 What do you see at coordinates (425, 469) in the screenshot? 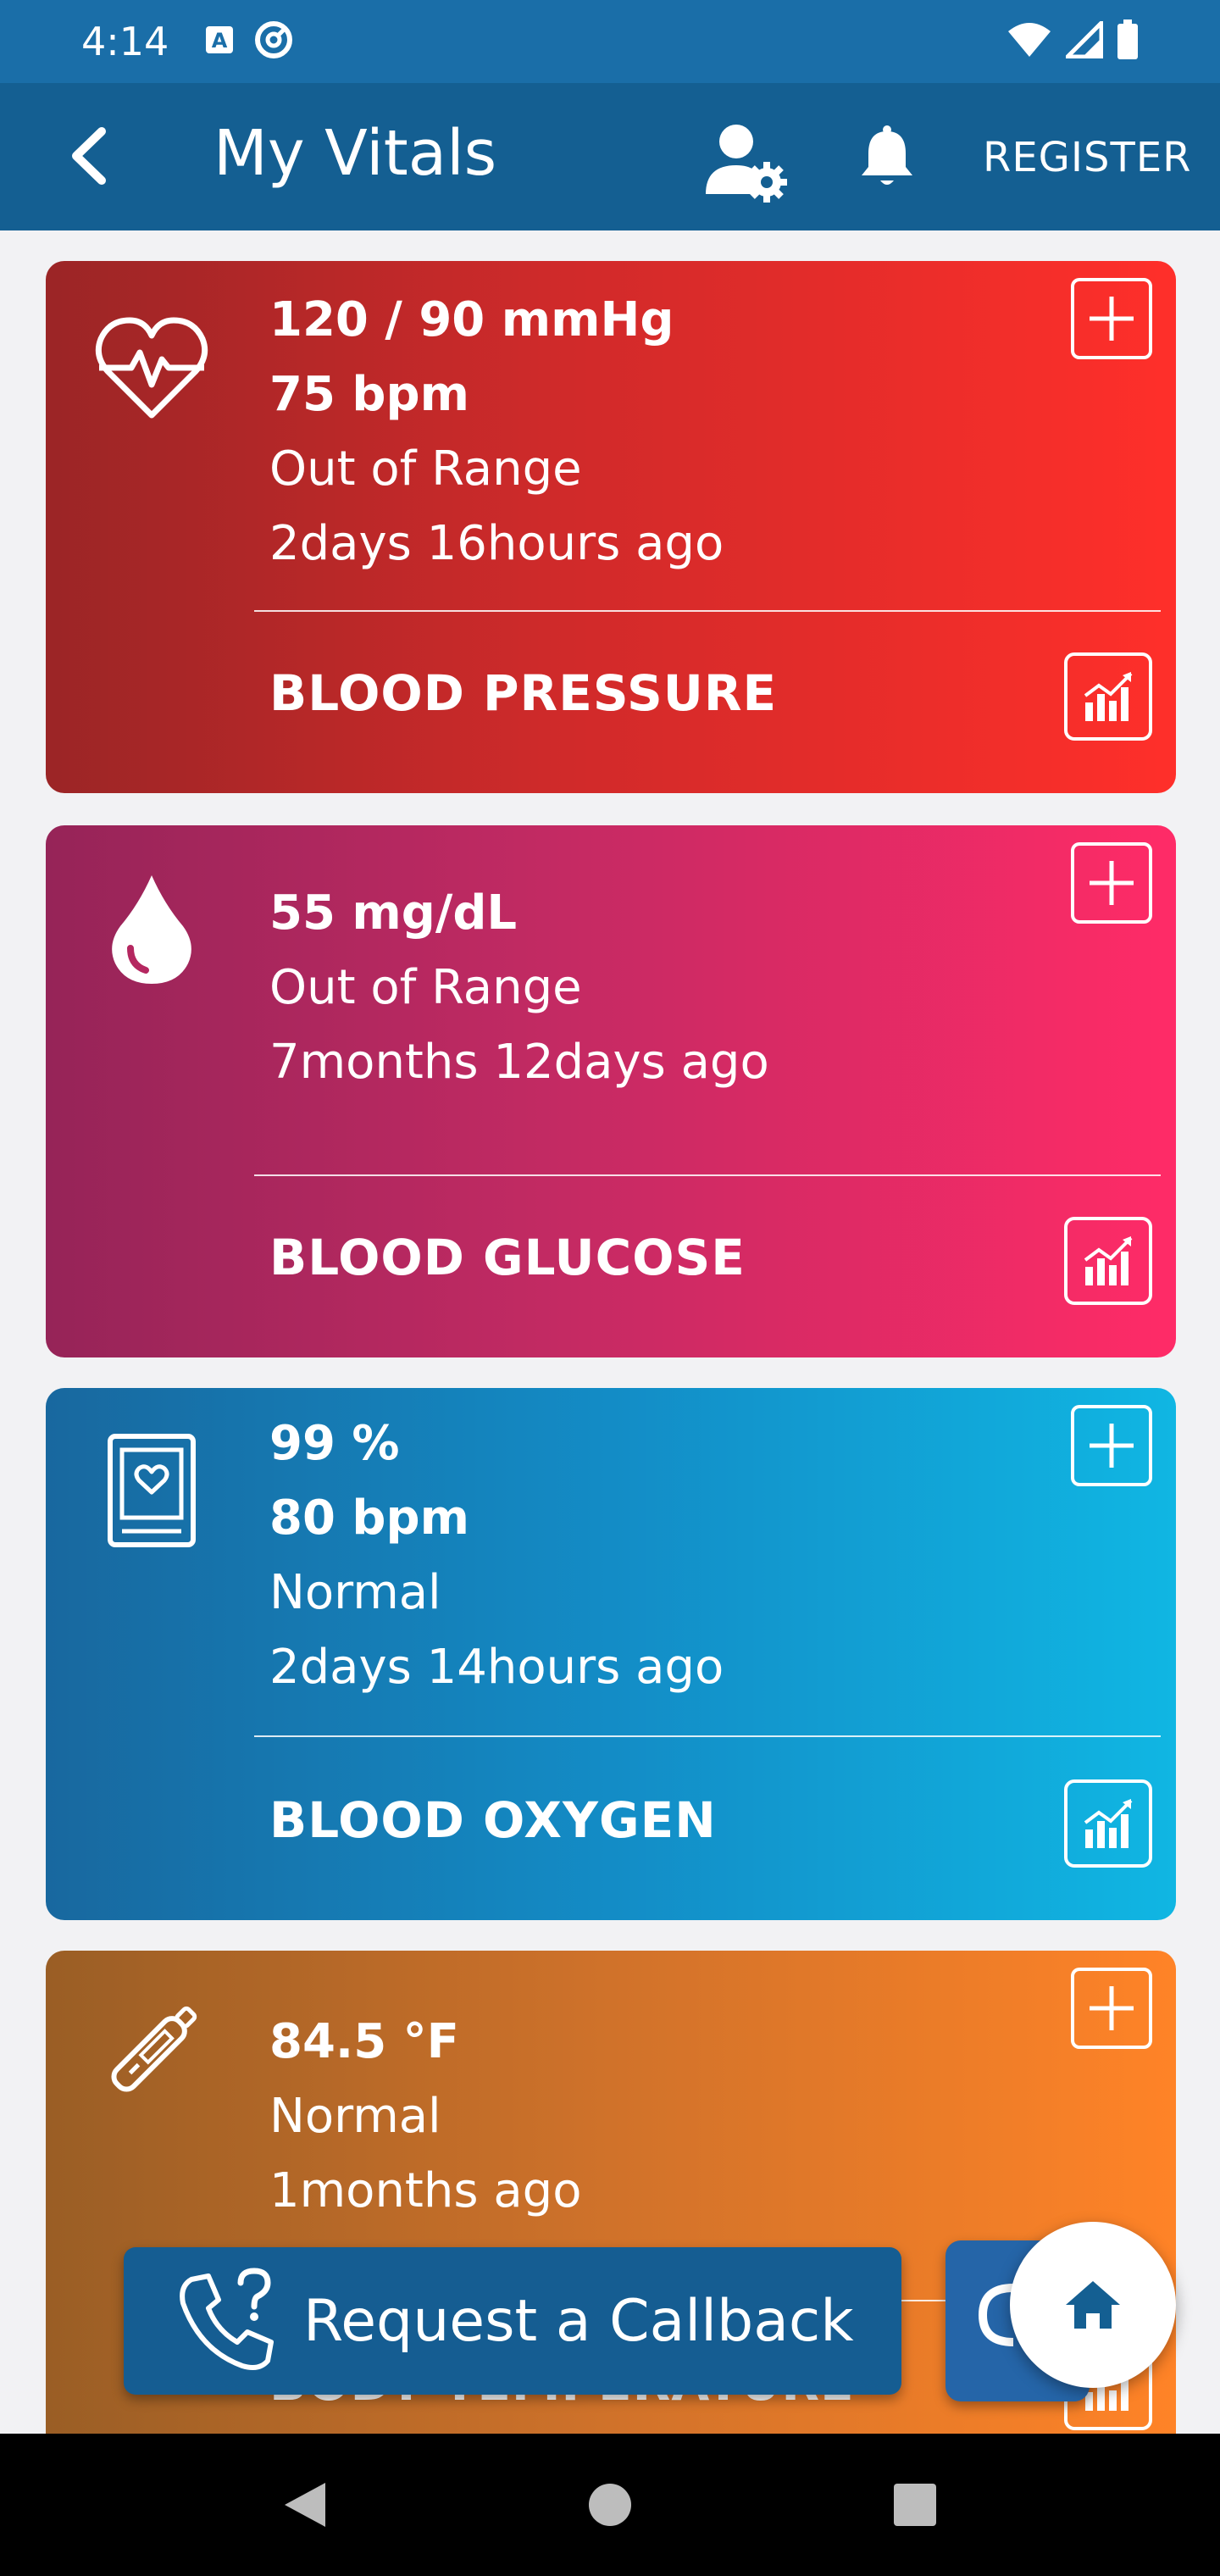
I see `bp-status: Out of Range` at bounding box center [425, 469].